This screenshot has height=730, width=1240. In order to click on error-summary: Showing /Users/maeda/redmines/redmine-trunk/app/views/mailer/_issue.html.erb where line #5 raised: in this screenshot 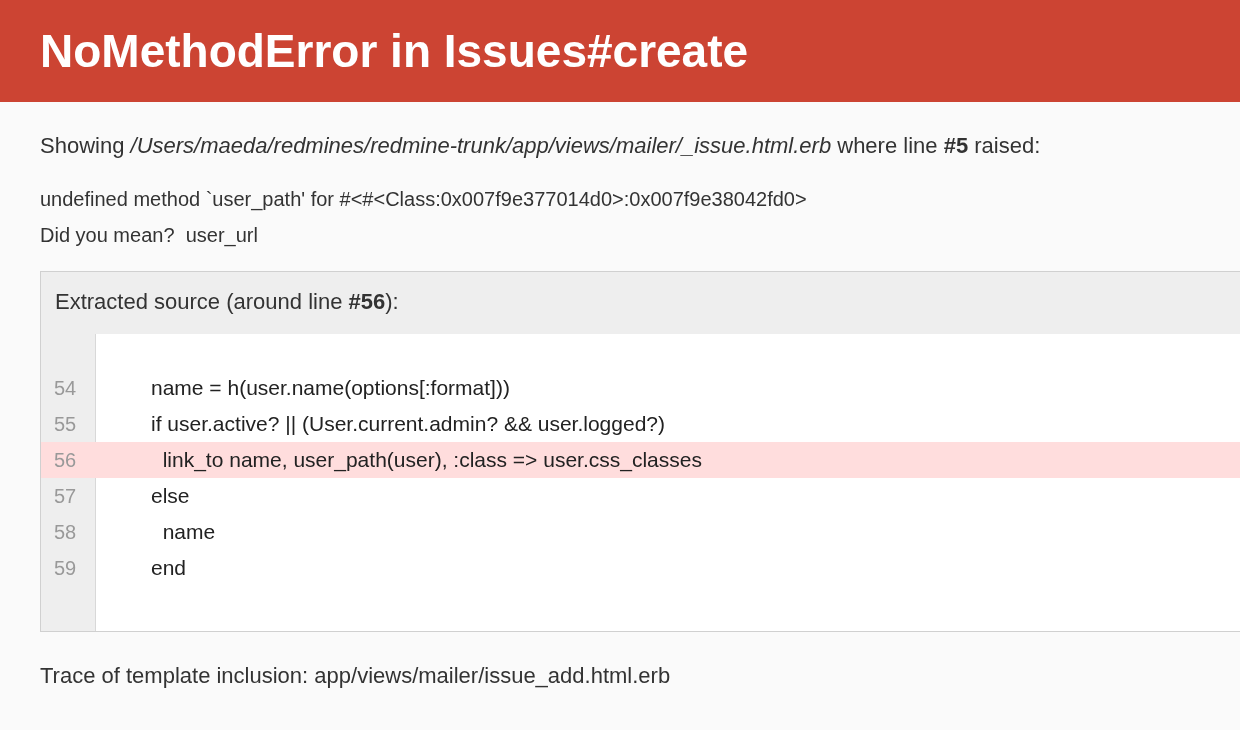, I will do `click(540, 146)`.